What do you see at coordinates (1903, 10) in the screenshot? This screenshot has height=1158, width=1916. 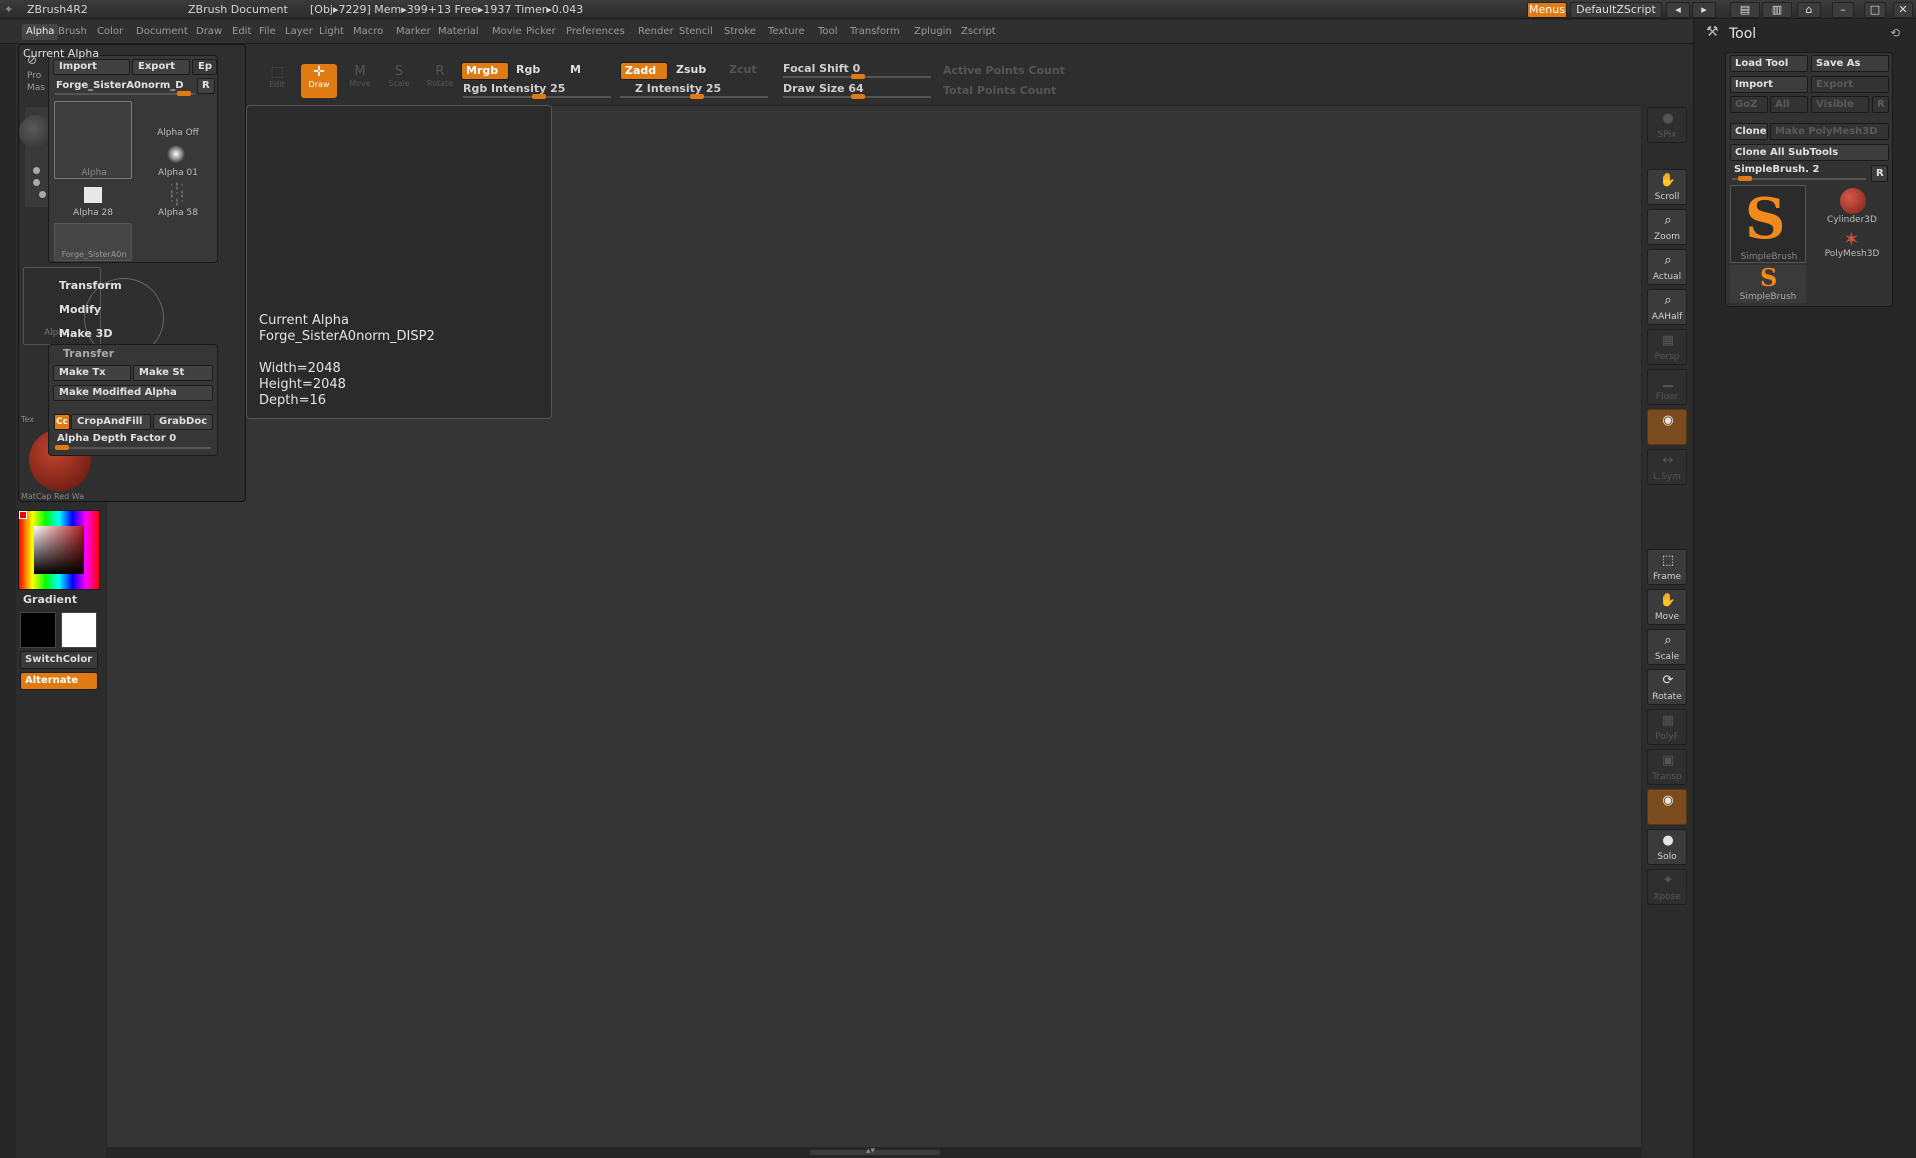 I see `close-icon: ✕` at bounding box center [1903, 10].